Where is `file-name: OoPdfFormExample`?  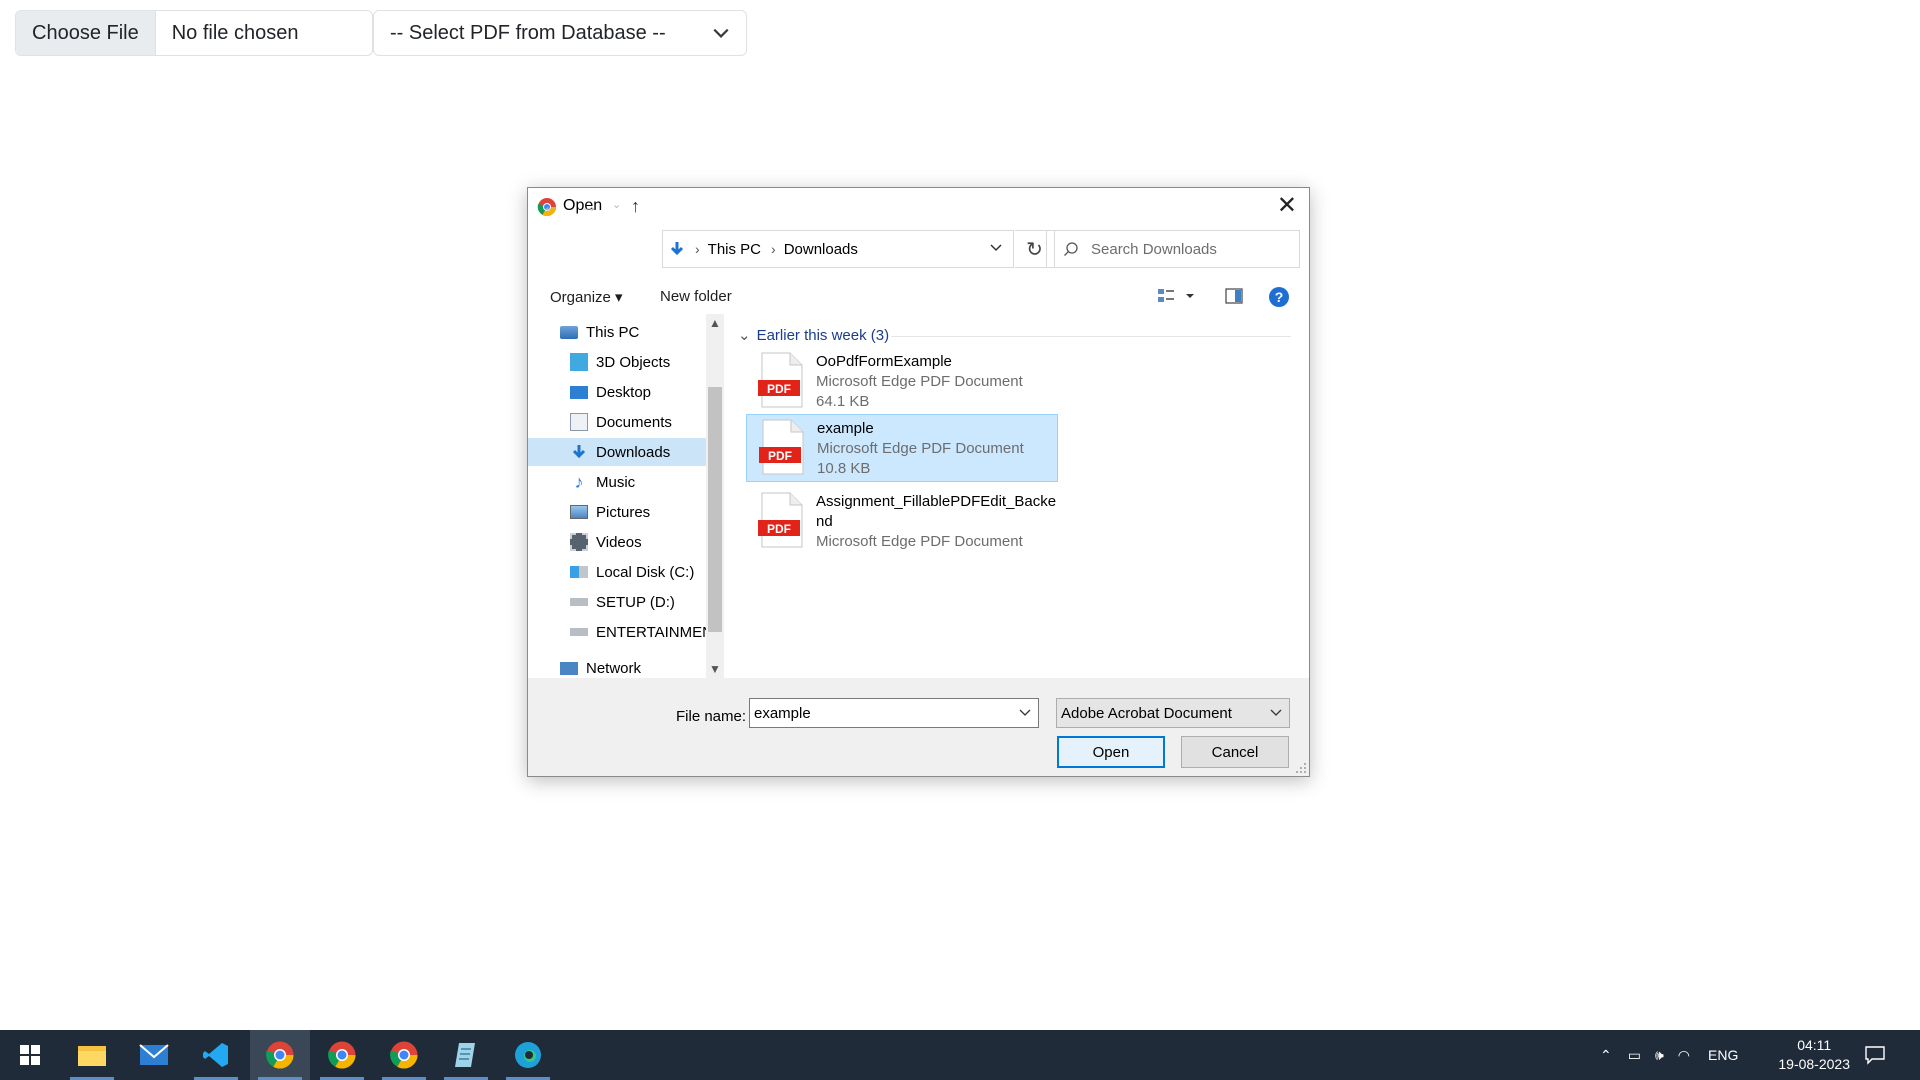
file-name: OoPdfFormExample is located at coordinates (884, 361).